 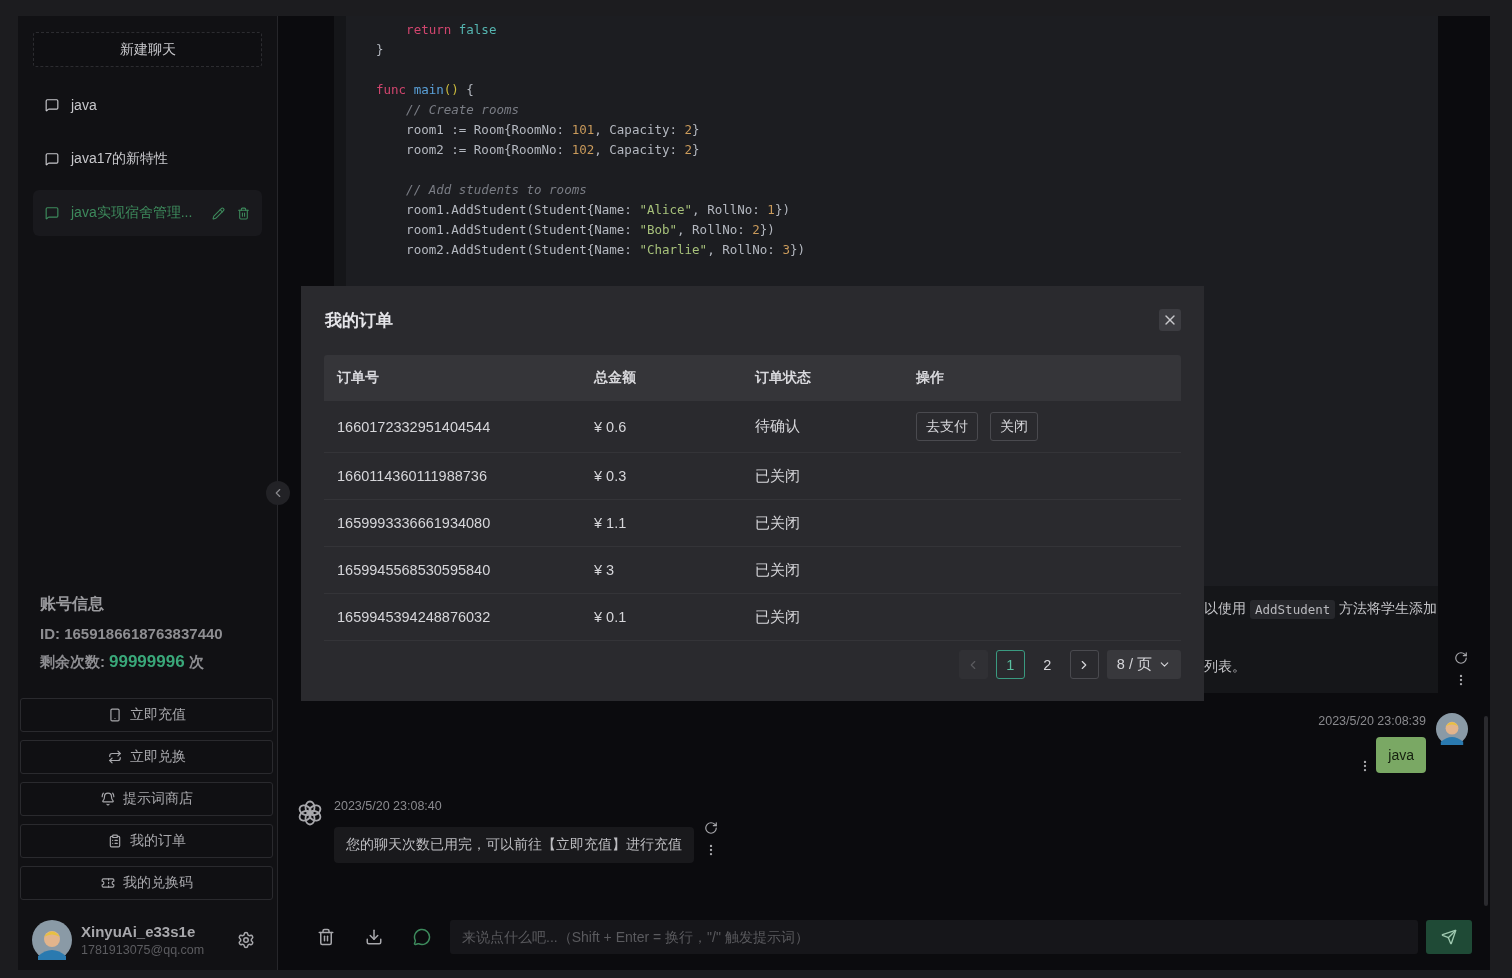 What do you see at coordinates (114, 715) in the screenshot?
I see `phone-icon` at bounding box center [114, 715].